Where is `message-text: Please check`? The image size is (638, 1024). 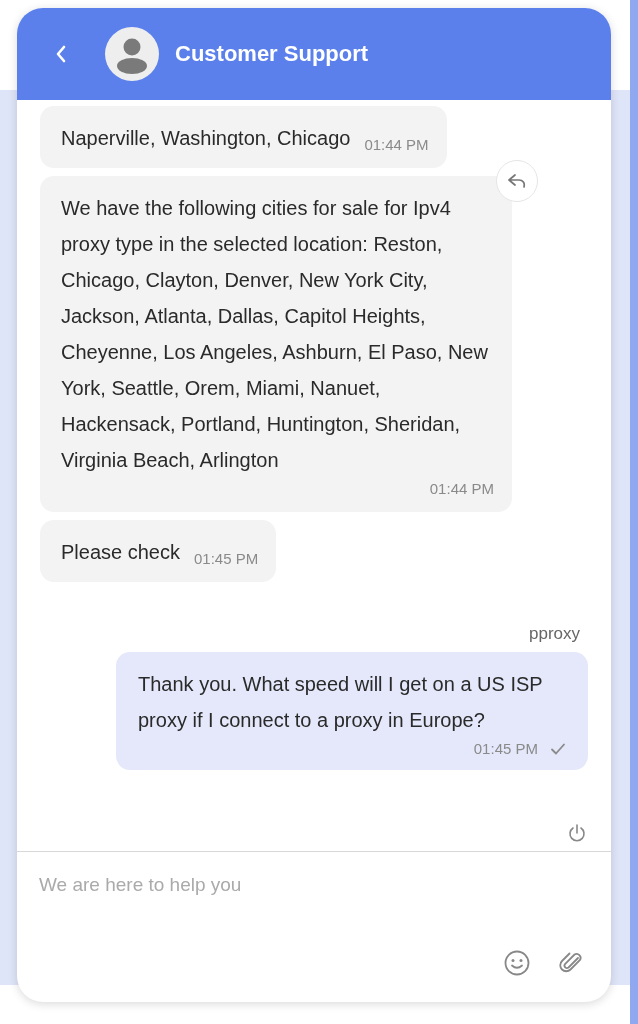
message-text: Please check is located at coordinates (120, 552).